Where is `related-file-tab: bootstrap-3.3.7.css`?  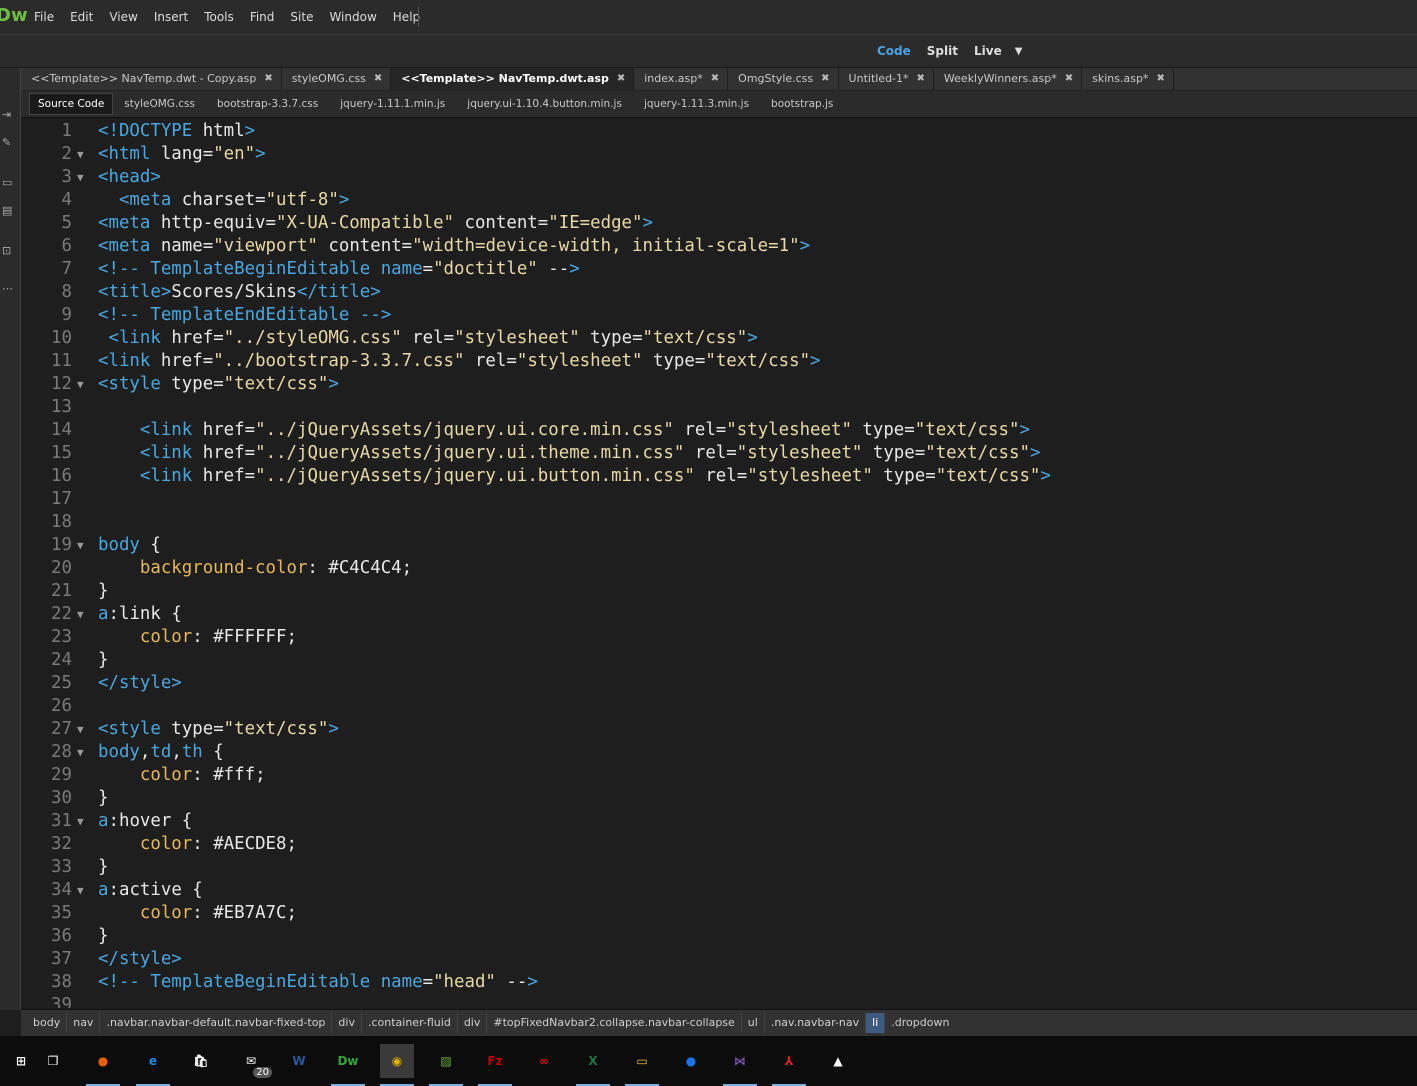
related-file-tab: bootstrap-3.3.7.css is located at coordinates (267, 104).